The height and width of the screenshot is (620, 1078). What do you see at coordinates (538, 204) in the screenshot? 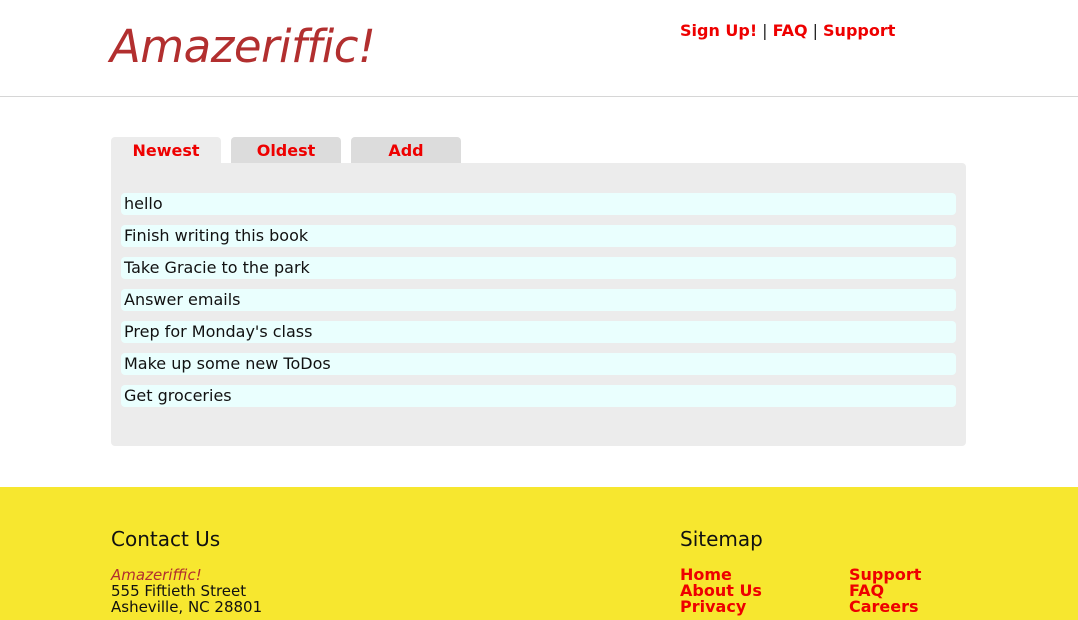
I see `todo-item: hello` at bounding box center [538, 204].